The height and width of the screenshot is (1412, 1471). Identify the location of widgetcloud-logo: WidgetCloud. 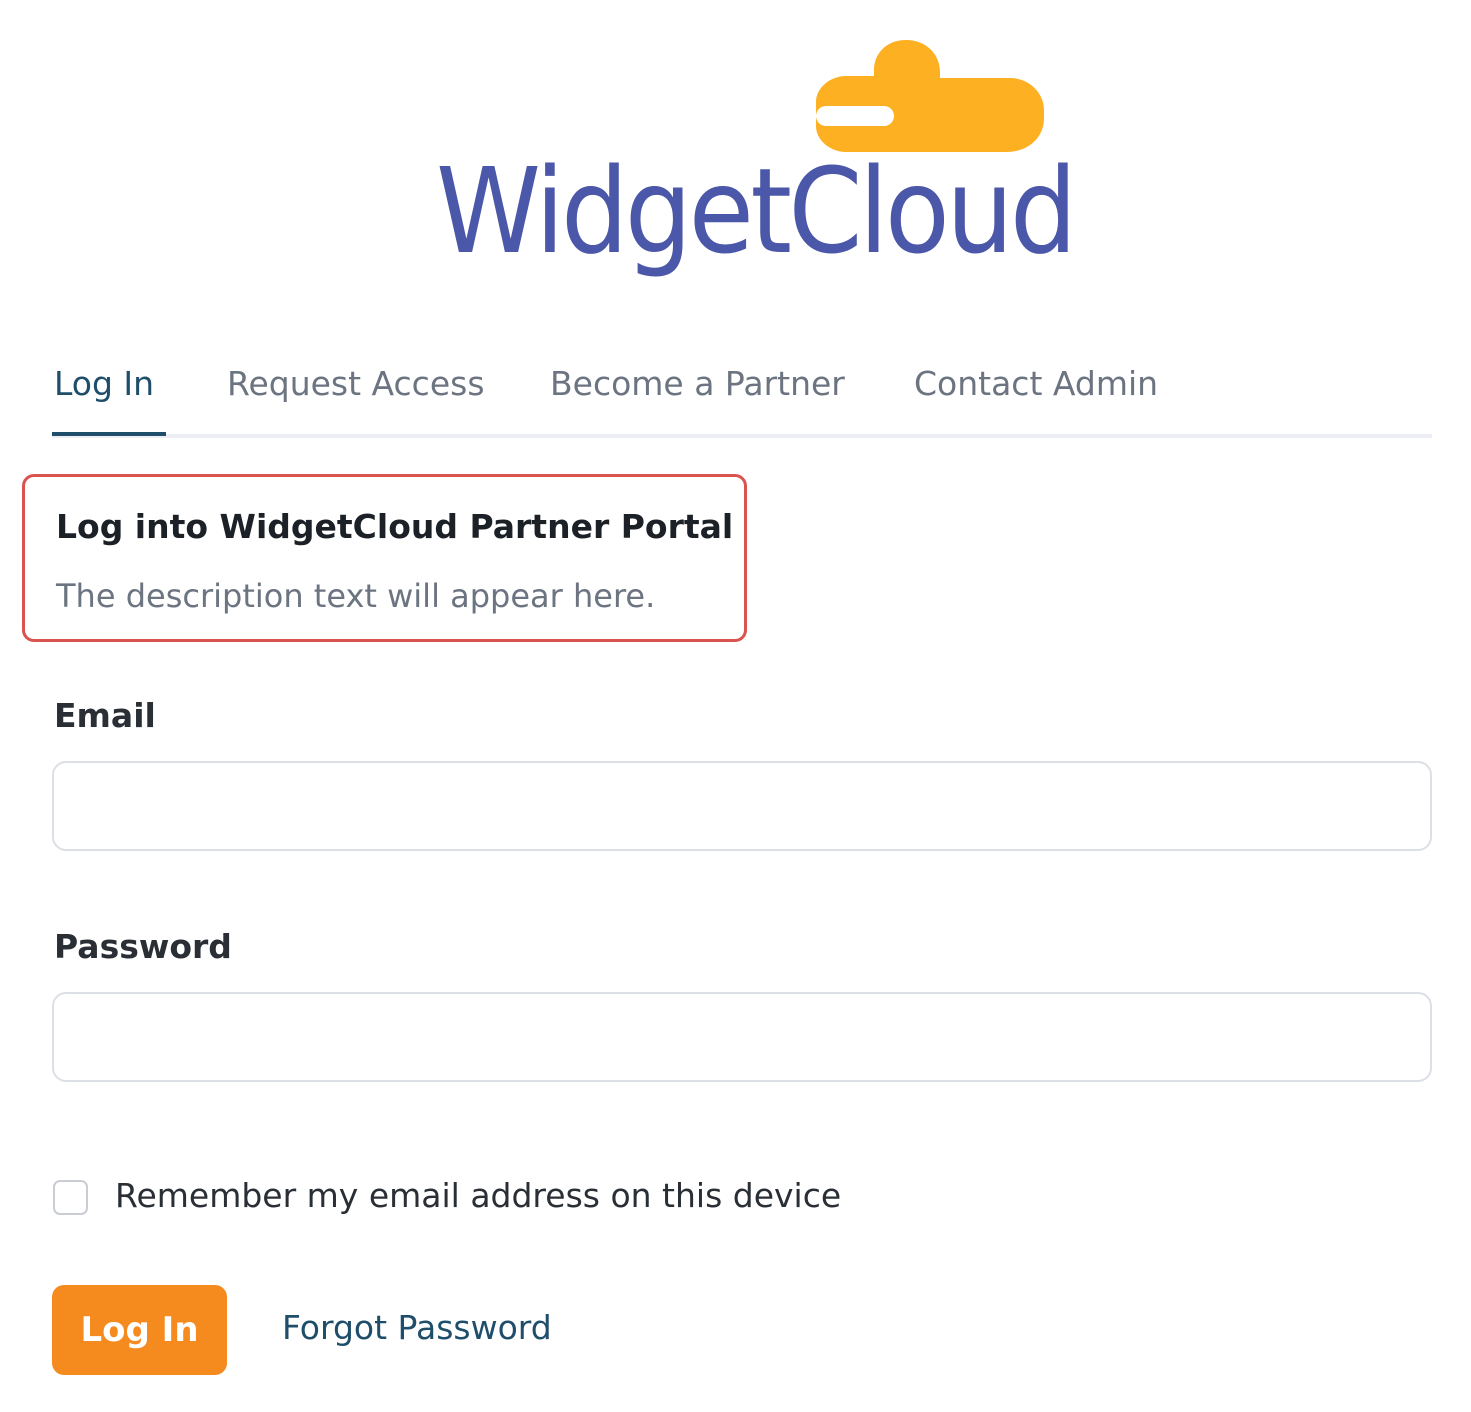
(756, 170).